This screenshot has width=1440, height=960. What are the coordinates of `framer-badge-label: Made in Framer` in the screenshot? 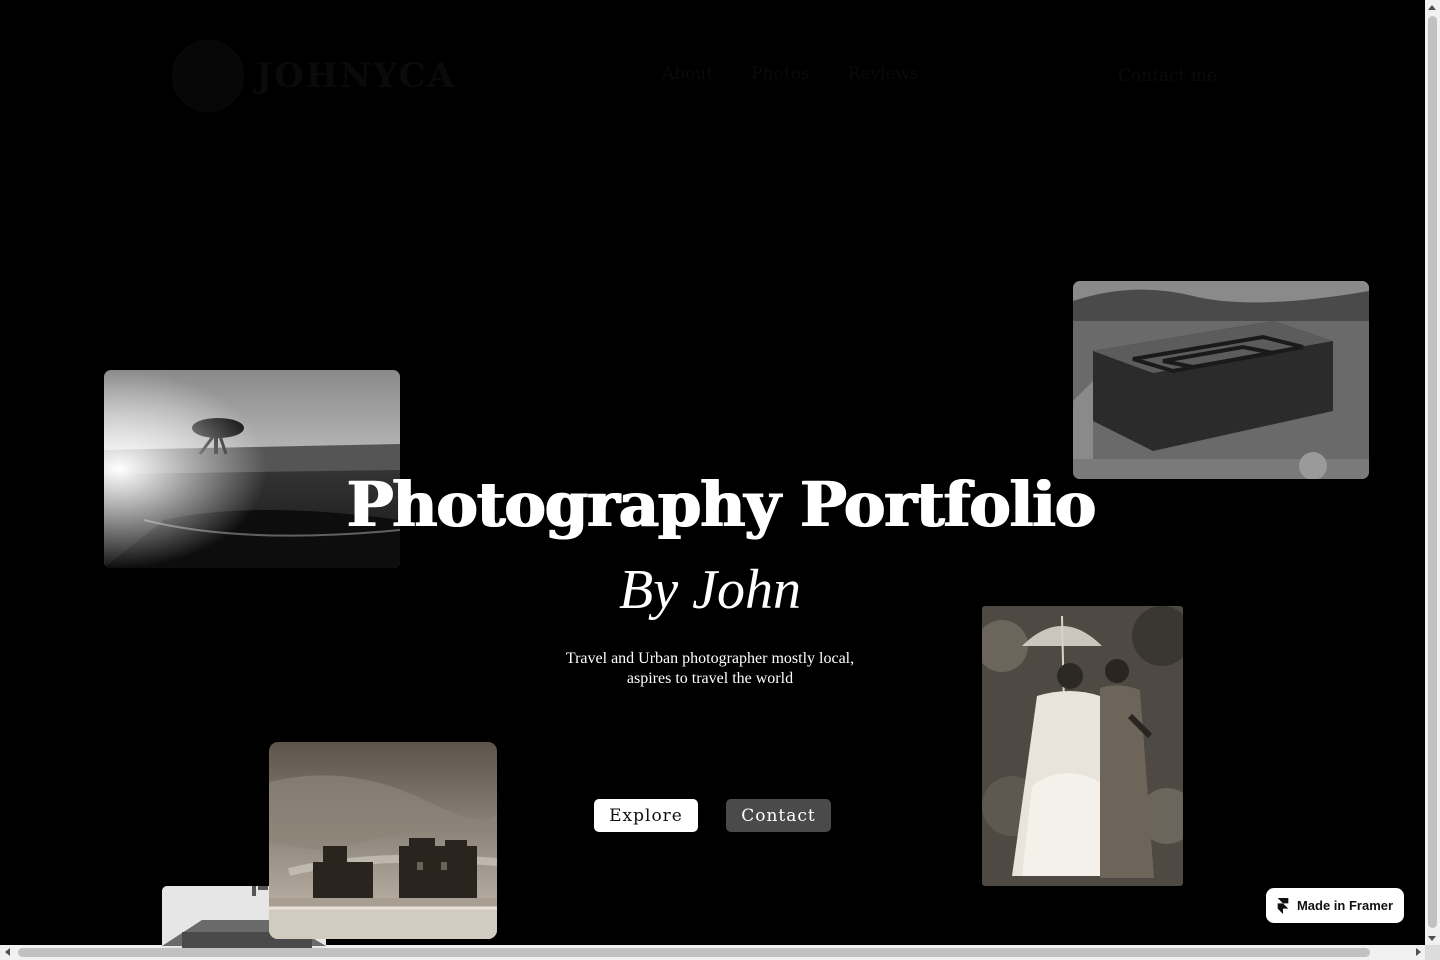 It's located at (1345, 905).